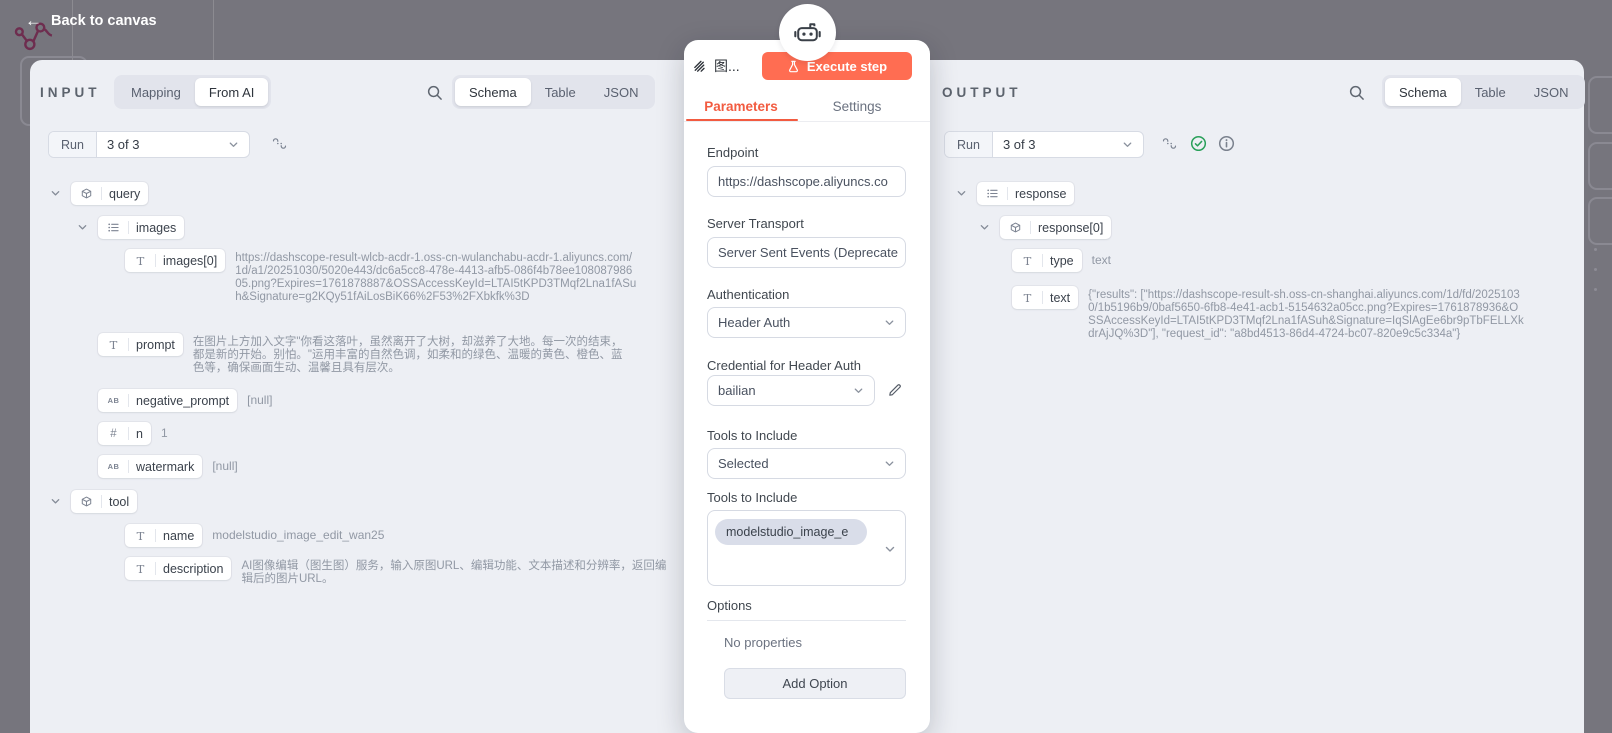 This screenshot has height=733, width=1612. Describe the element at coordinates (806, 548) in the screenshot. I see `tools-multiselect: modelstudio_image_e` at that location.